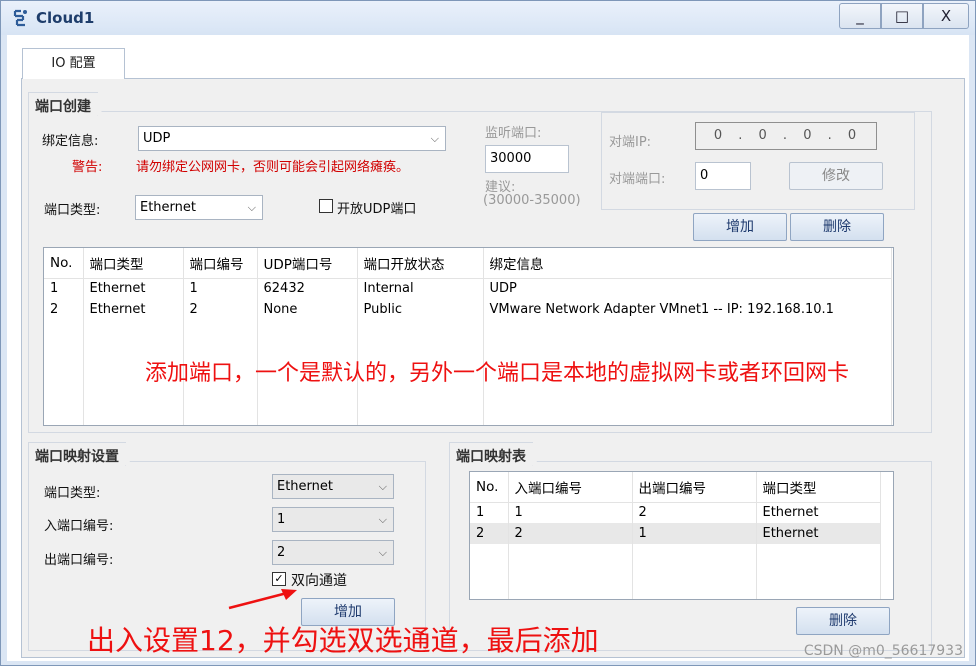 The image size is (976, 666). Describe the element at coordinates (73, 104) in the screenshot. I see `port-create-title: 端口创建` at that location.